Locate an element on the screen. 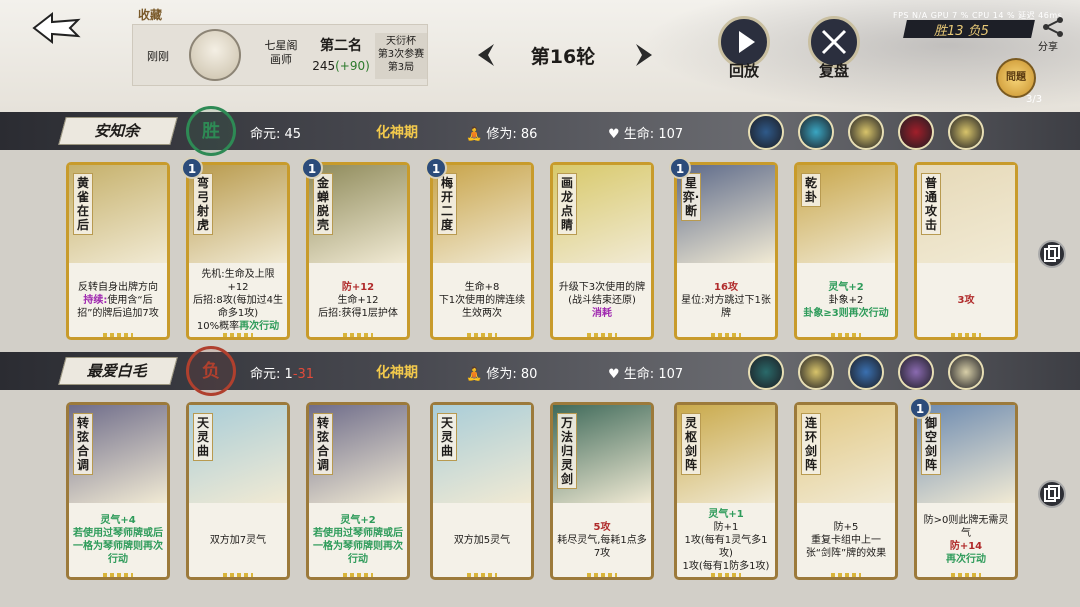 Image resolution: width=1080 pixels, height=607 pixels. card-effect: 双方加5灵气 is located at coordinates (482, 540).